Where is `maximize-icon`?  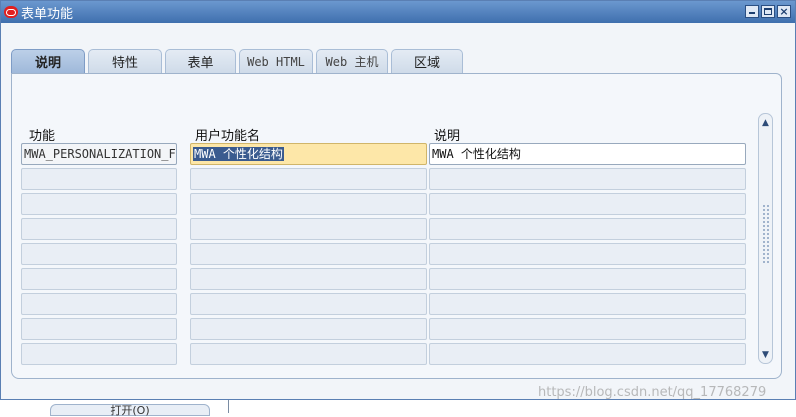
maximize-icon is located at coordinates (768, 11).